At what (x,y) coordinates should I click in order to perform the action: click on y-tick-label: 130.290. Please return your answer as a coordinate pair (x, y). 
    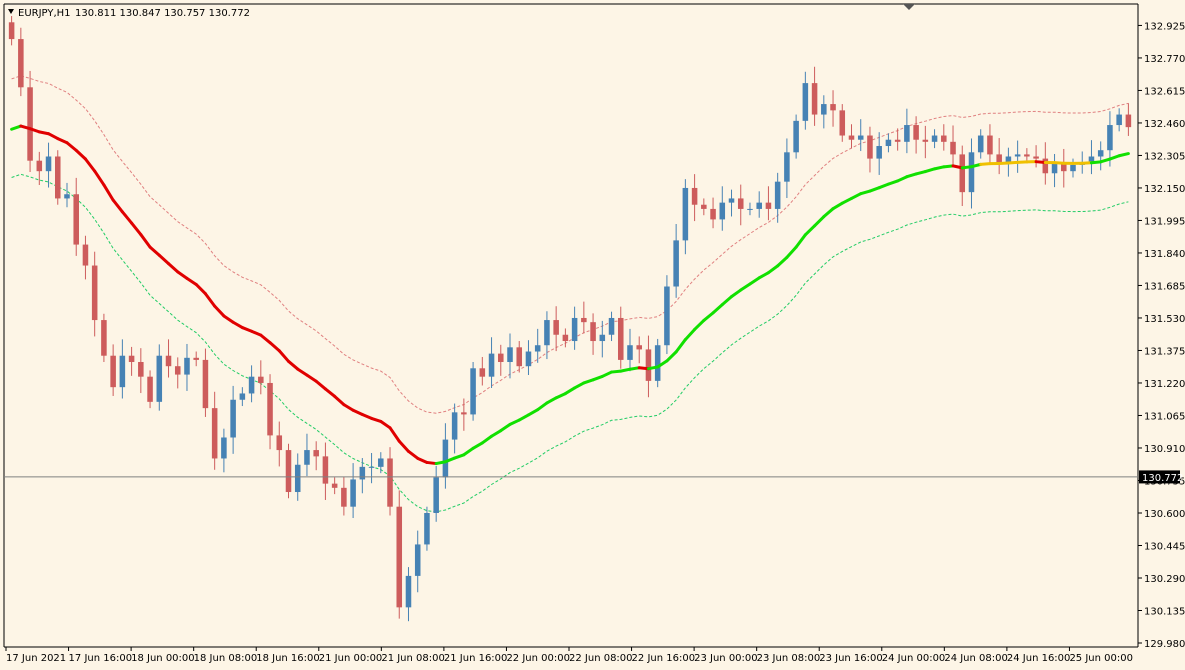
    Looking at the image, I should click on (1164, 579).